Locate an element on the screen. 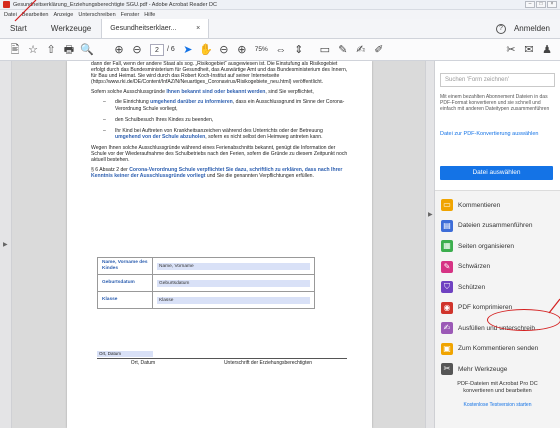 This screenshot has width=560, height=428. annotation-line-top is located at coordinates (25, 11).